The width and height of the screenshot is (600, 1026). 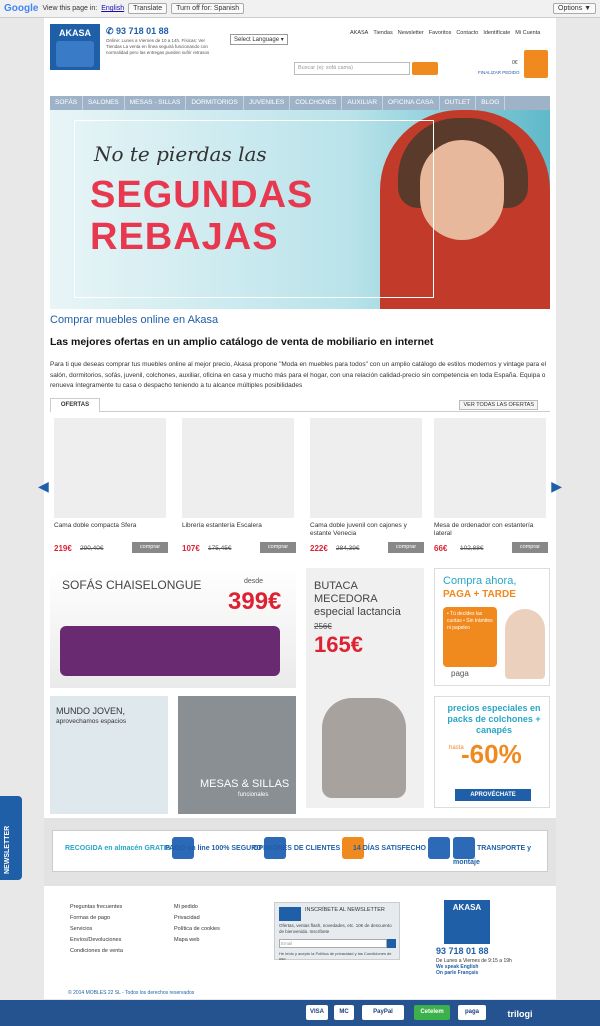 What do you see at coordinates (525, 644) in the screenshot?
I see `promo-paga-image` at bounding box center [525, 644].